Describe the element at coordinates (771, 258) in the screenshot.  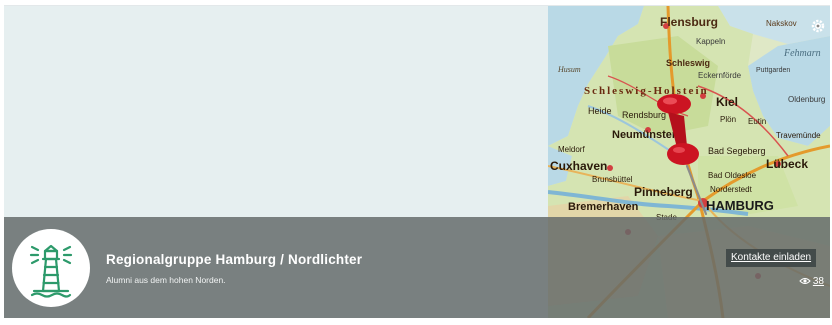
I see `invite-contacts-button: Kontakte einladen` at that location.